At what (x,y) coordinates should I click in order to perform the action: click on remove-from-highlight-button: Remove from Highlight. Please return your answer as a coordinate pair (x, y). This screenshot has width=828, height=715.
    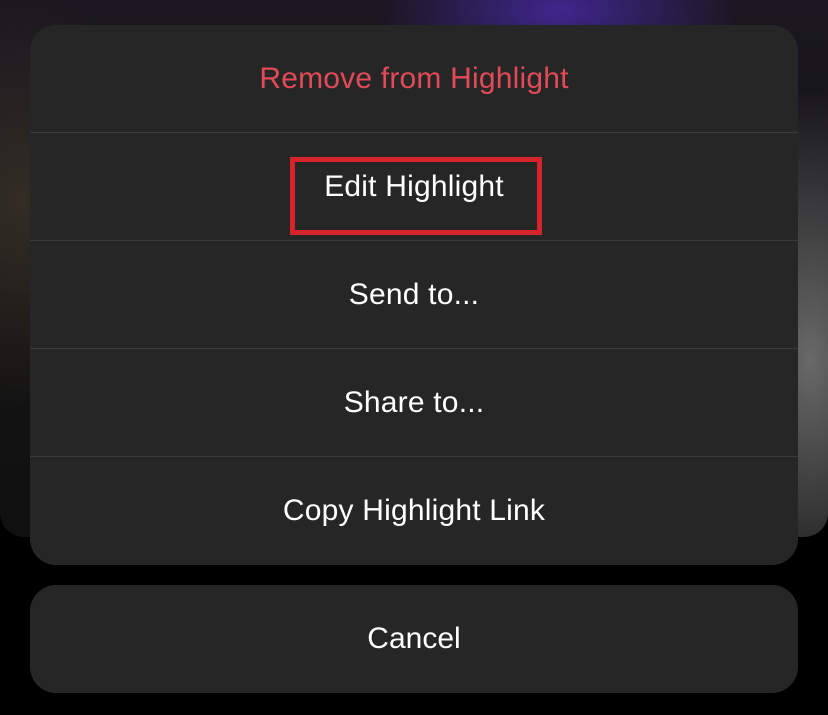
    Looking at the image, I should click on (414, 79).